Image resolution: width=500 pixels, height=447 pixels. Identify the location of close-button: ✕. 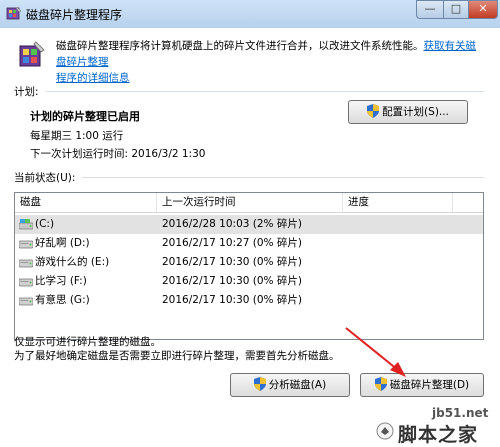
(483, 9).